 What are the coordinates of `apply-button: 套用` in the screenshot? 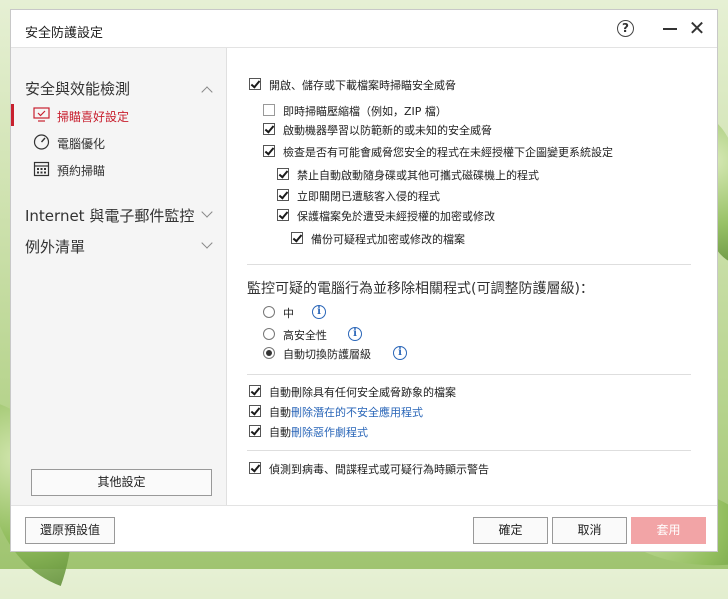 It's located at (668, 530).